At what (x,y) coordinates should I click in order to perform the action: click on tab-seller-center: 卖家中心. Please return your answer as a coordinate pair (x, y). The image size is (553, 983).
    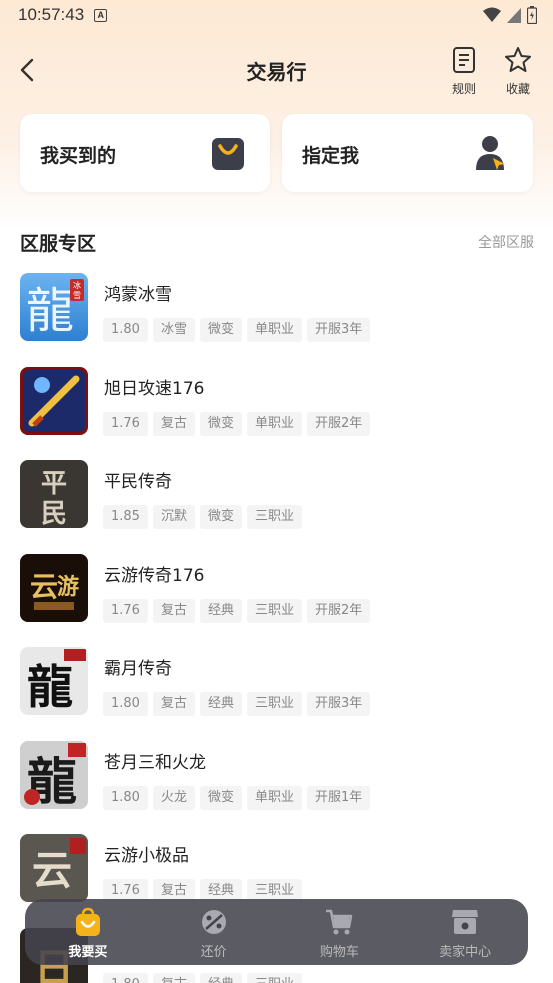
    Looking at the image, I should click on (465, 932).